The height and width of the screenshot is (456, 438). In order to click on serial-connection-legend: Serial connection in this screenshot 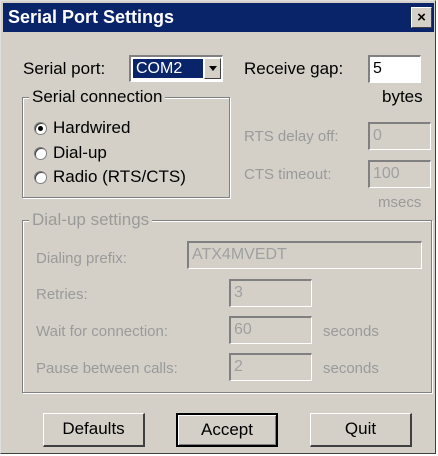, I will do `click(97, 97)`.